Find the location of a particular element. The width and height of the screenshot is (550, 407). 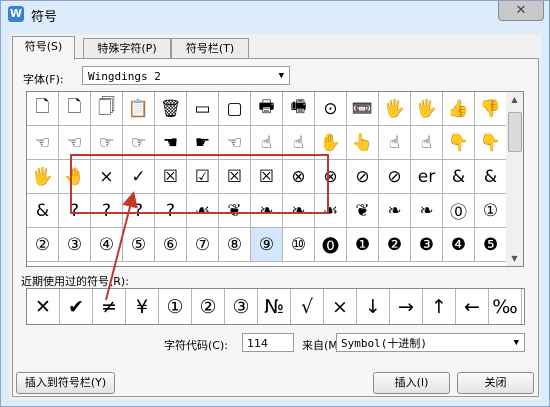

tab-special-chars: 特殊字符(P) is located at coordinates (127, 48).